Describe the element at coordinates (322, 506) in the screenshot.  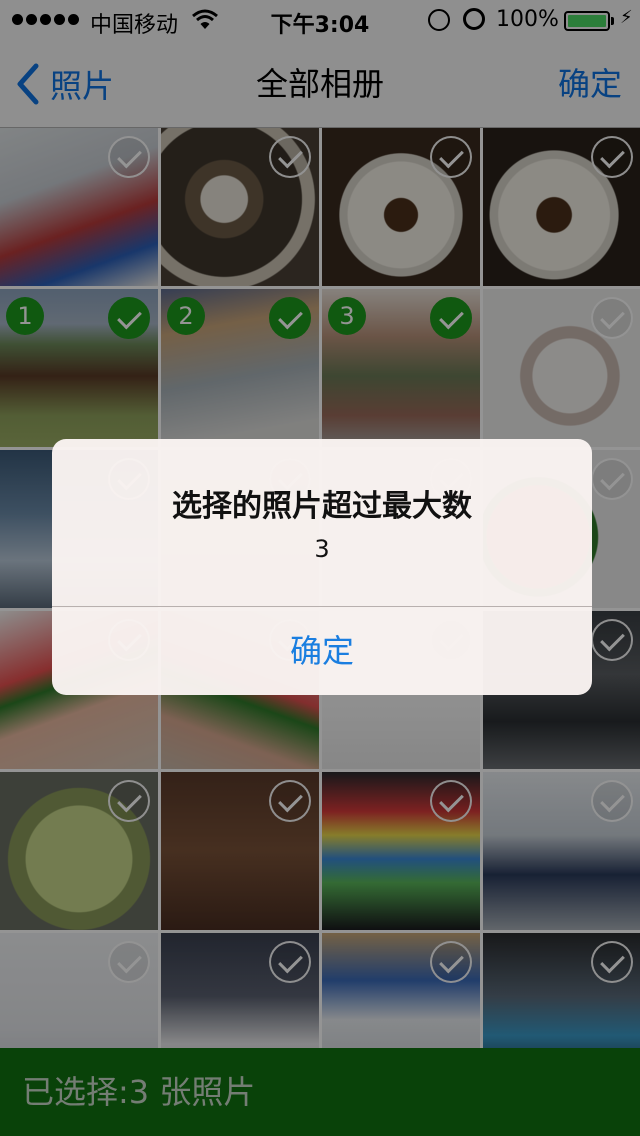
I see `alert-title: 选择的照片超过最大数` at that location.